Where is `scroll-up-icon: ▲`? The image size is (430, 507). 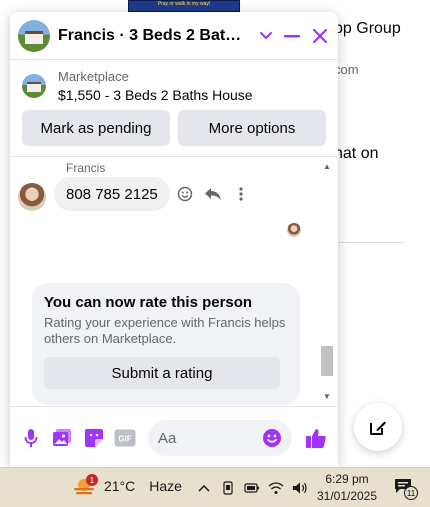
scroll-up-icon: ▲ is located at coordinates (327, 166).